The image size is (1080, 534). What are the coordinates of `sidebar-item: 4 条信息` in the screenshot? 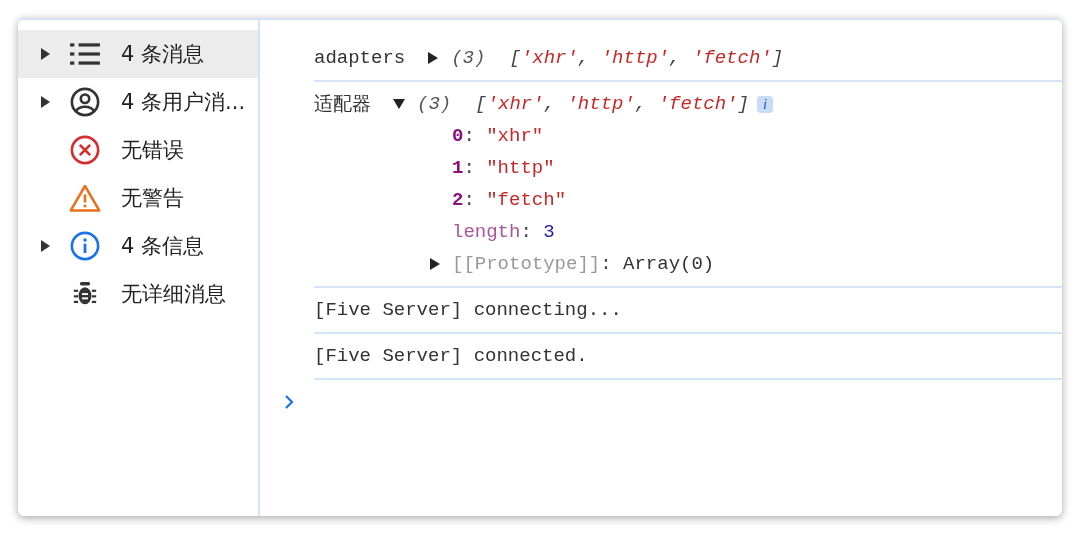 It's located at (138, 246).